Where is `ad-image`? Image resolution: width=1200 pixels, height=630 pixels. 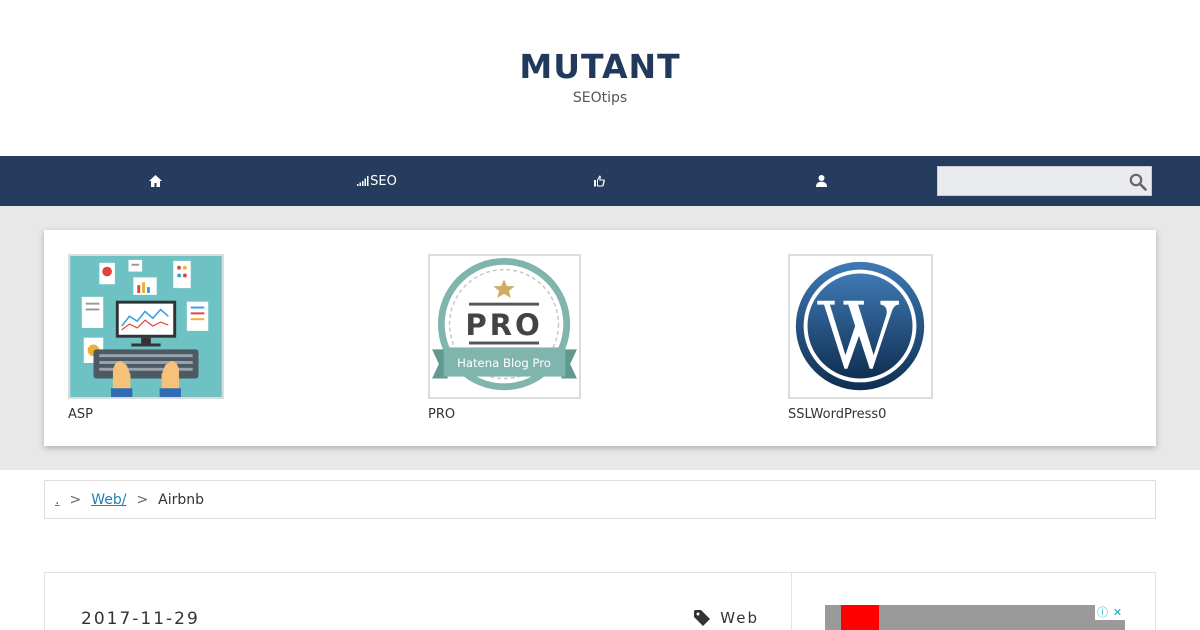 ad-image is located at coordinates (860, 617).